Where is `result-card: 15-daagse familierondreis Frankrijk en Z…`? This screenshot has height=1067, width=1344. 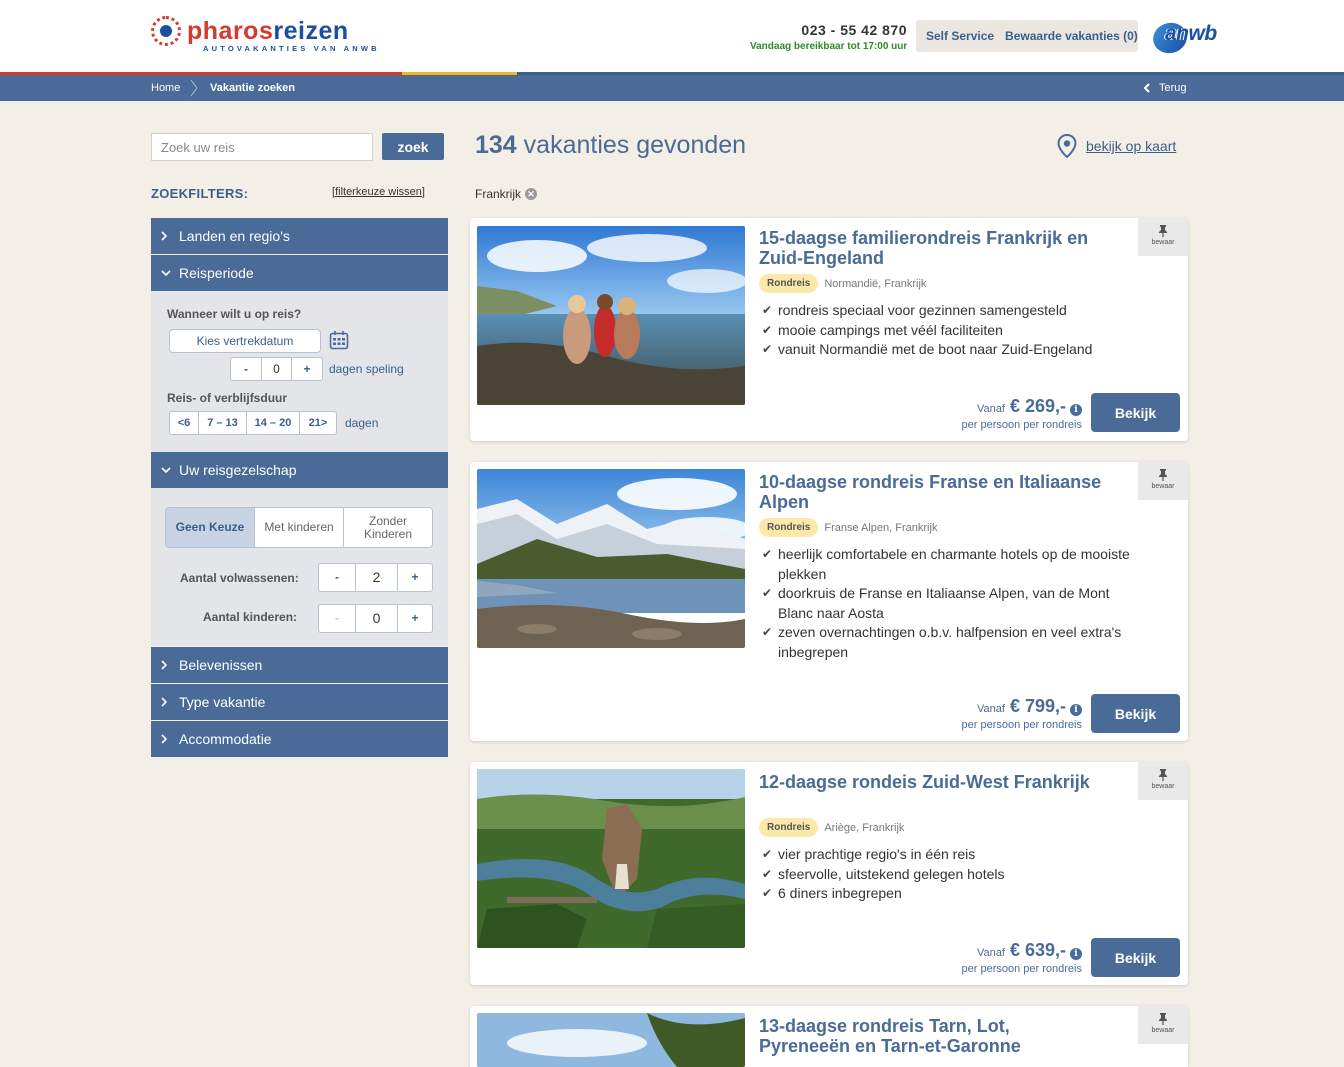 result-card: 15-daagse familierondreis Frankrijk en Z… is located at coordinates (829, 329).